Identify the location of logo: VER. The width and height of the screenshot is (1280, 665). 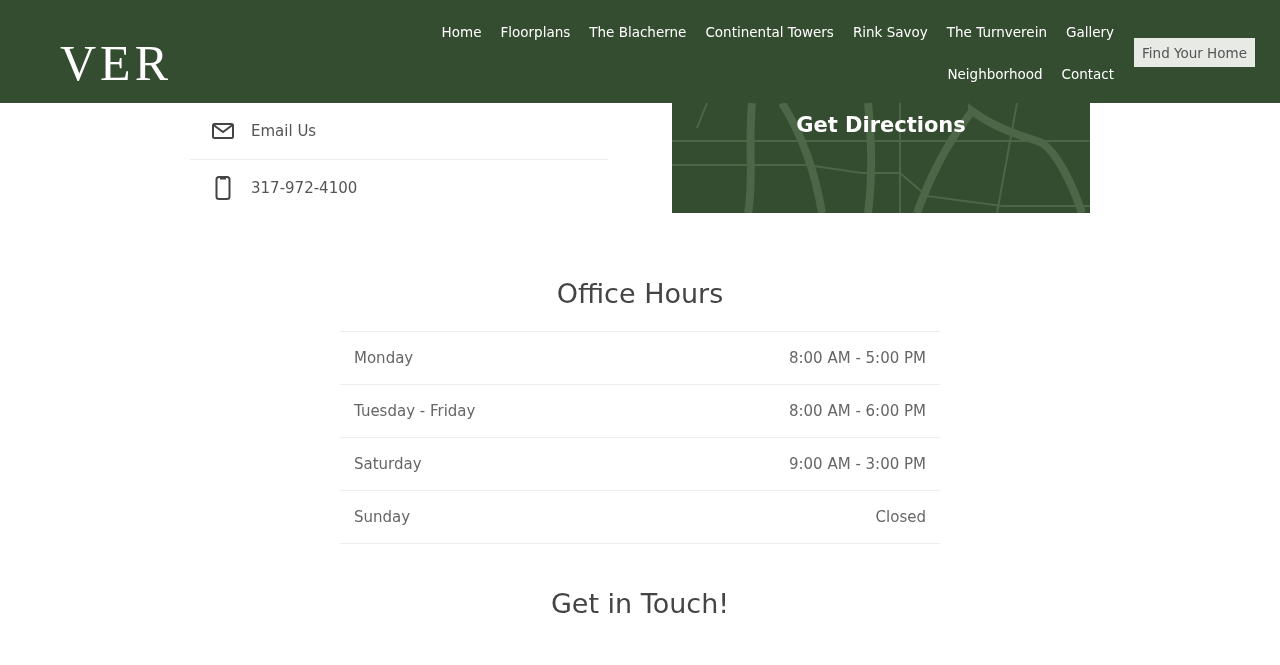
(116, 63).